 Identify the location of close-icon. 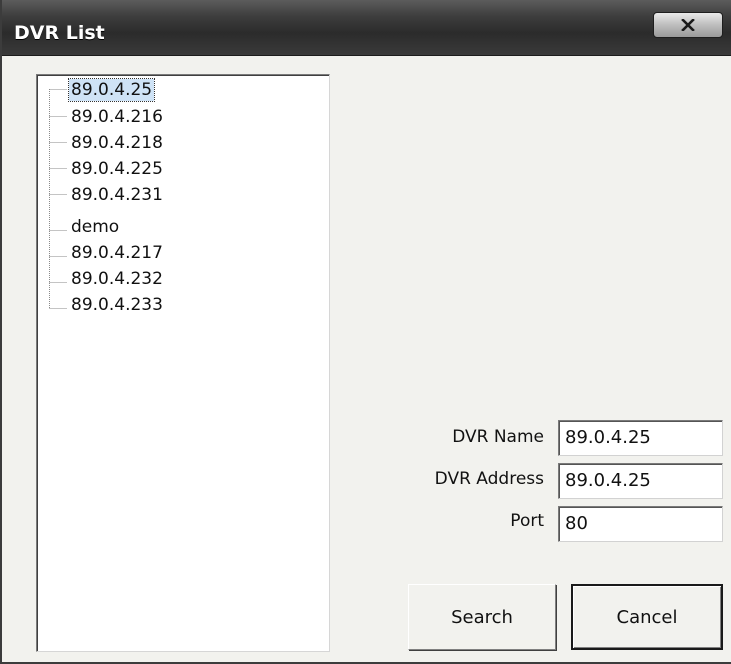
(688, 25).